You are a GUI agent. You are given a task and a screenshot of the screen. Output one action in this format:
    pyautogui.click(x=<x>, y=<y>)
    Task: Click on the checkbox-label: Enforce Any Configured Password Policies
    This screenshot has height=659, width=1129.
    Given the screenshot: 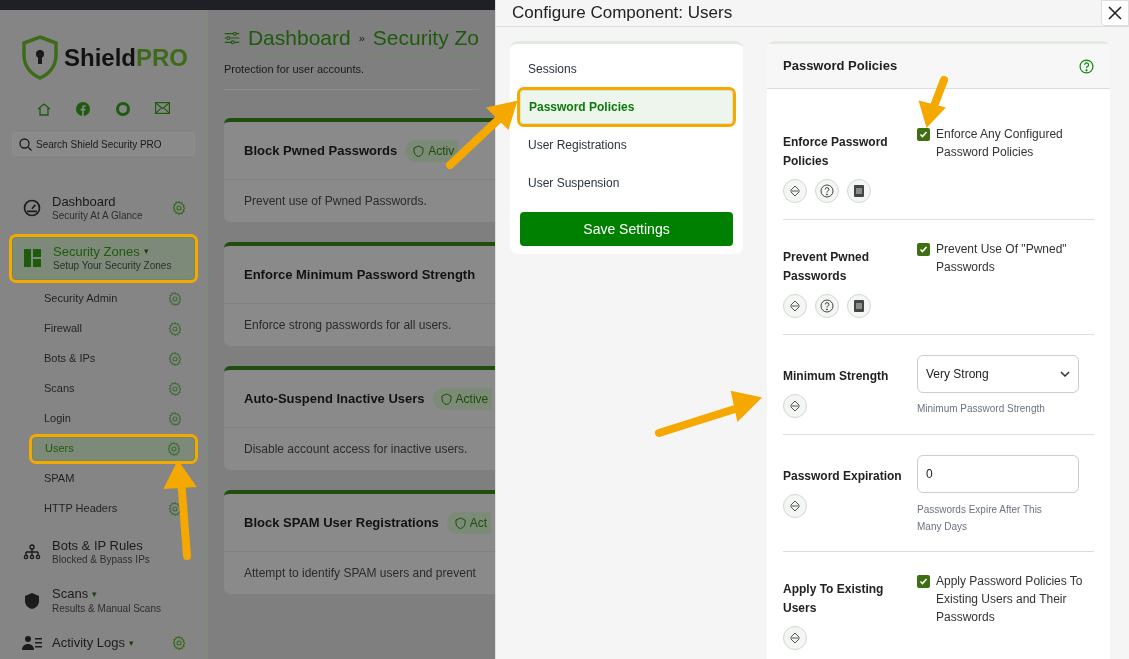 What is the action you would take?
    pyautogui.click(x=1000, y=143)
    